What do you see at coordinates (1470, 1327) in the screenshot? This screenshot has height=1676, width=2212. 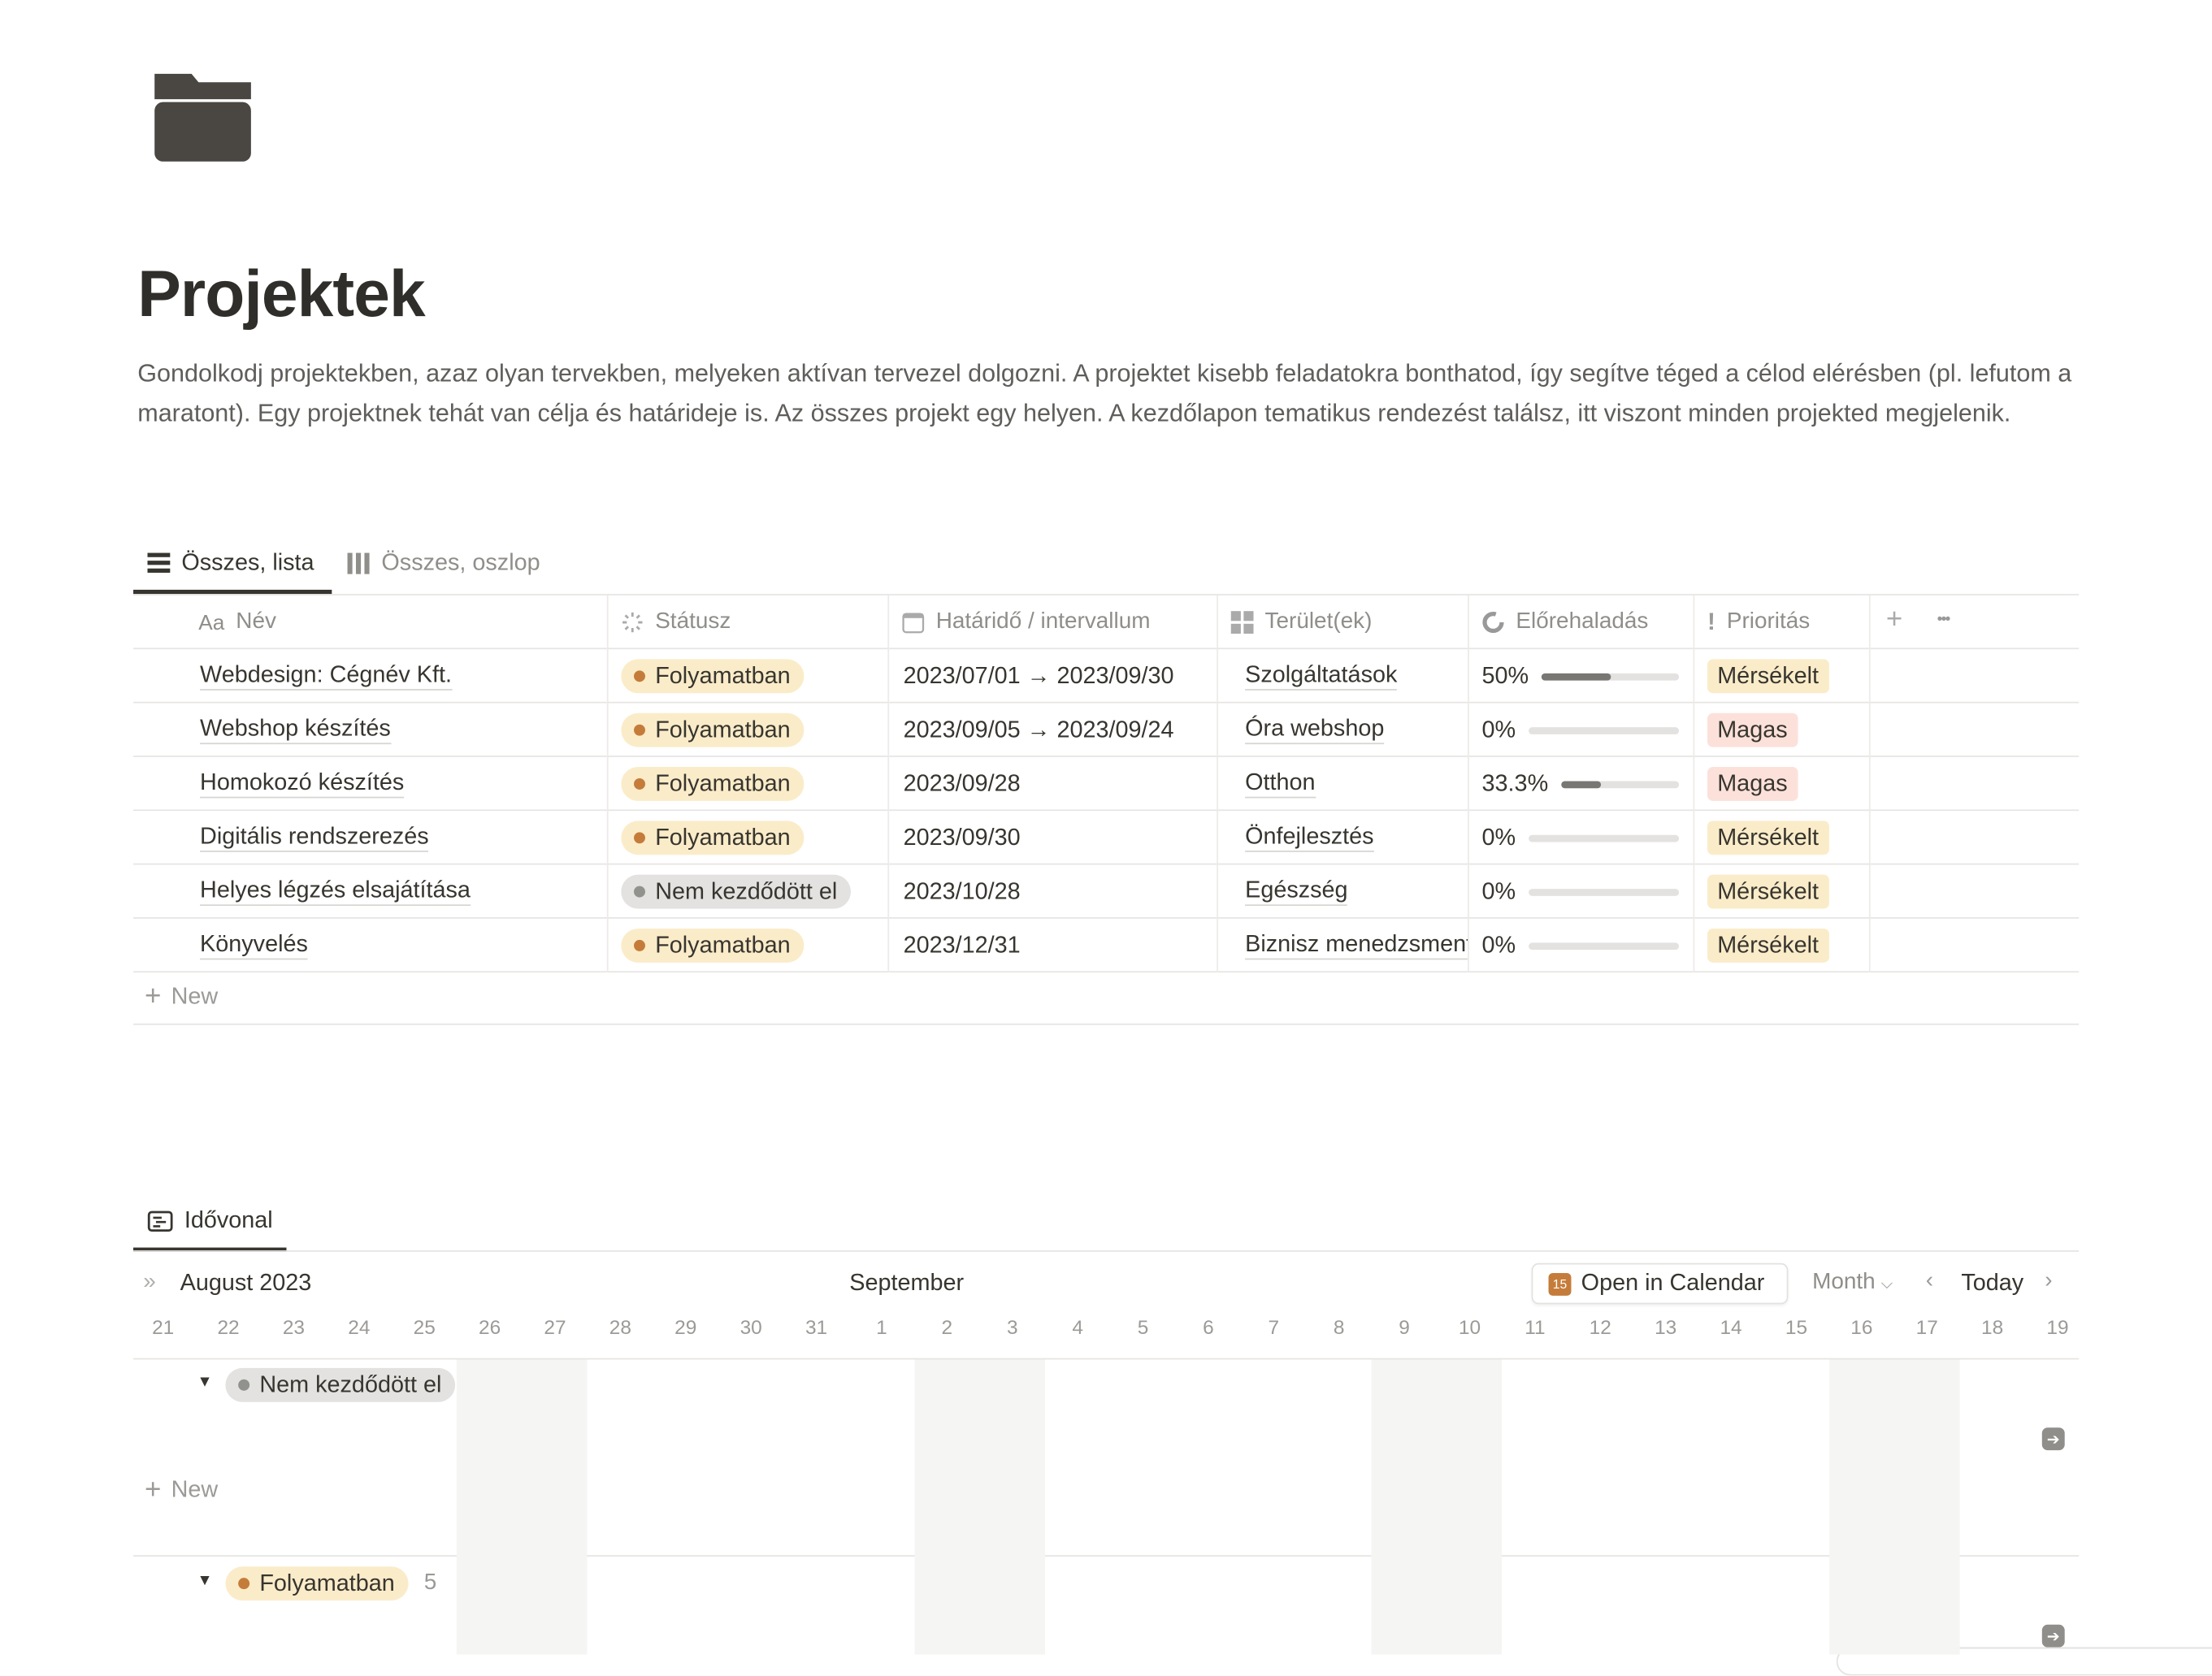 I see `day-label: 10` at bounding box center [1470, 1327].